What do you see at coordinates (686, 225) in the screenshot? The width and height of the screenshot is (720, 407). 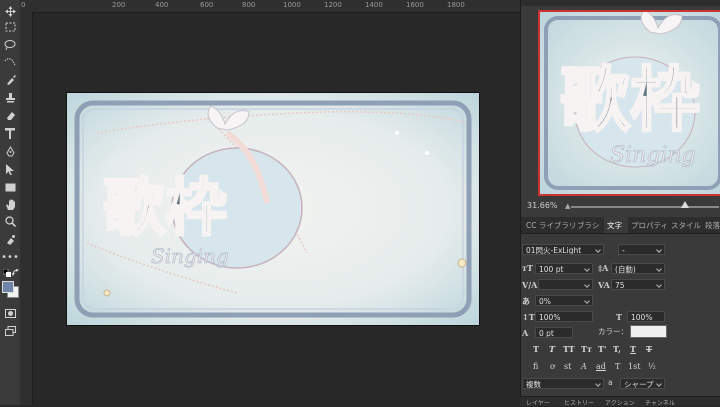 I see `tab-styles: スタイル` at bounding box center [686, 225].